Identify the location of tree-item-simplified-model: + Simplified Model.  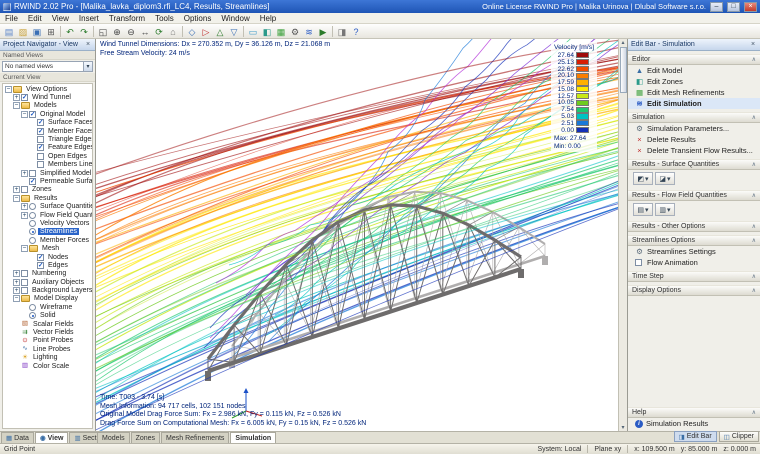
(47, 173).